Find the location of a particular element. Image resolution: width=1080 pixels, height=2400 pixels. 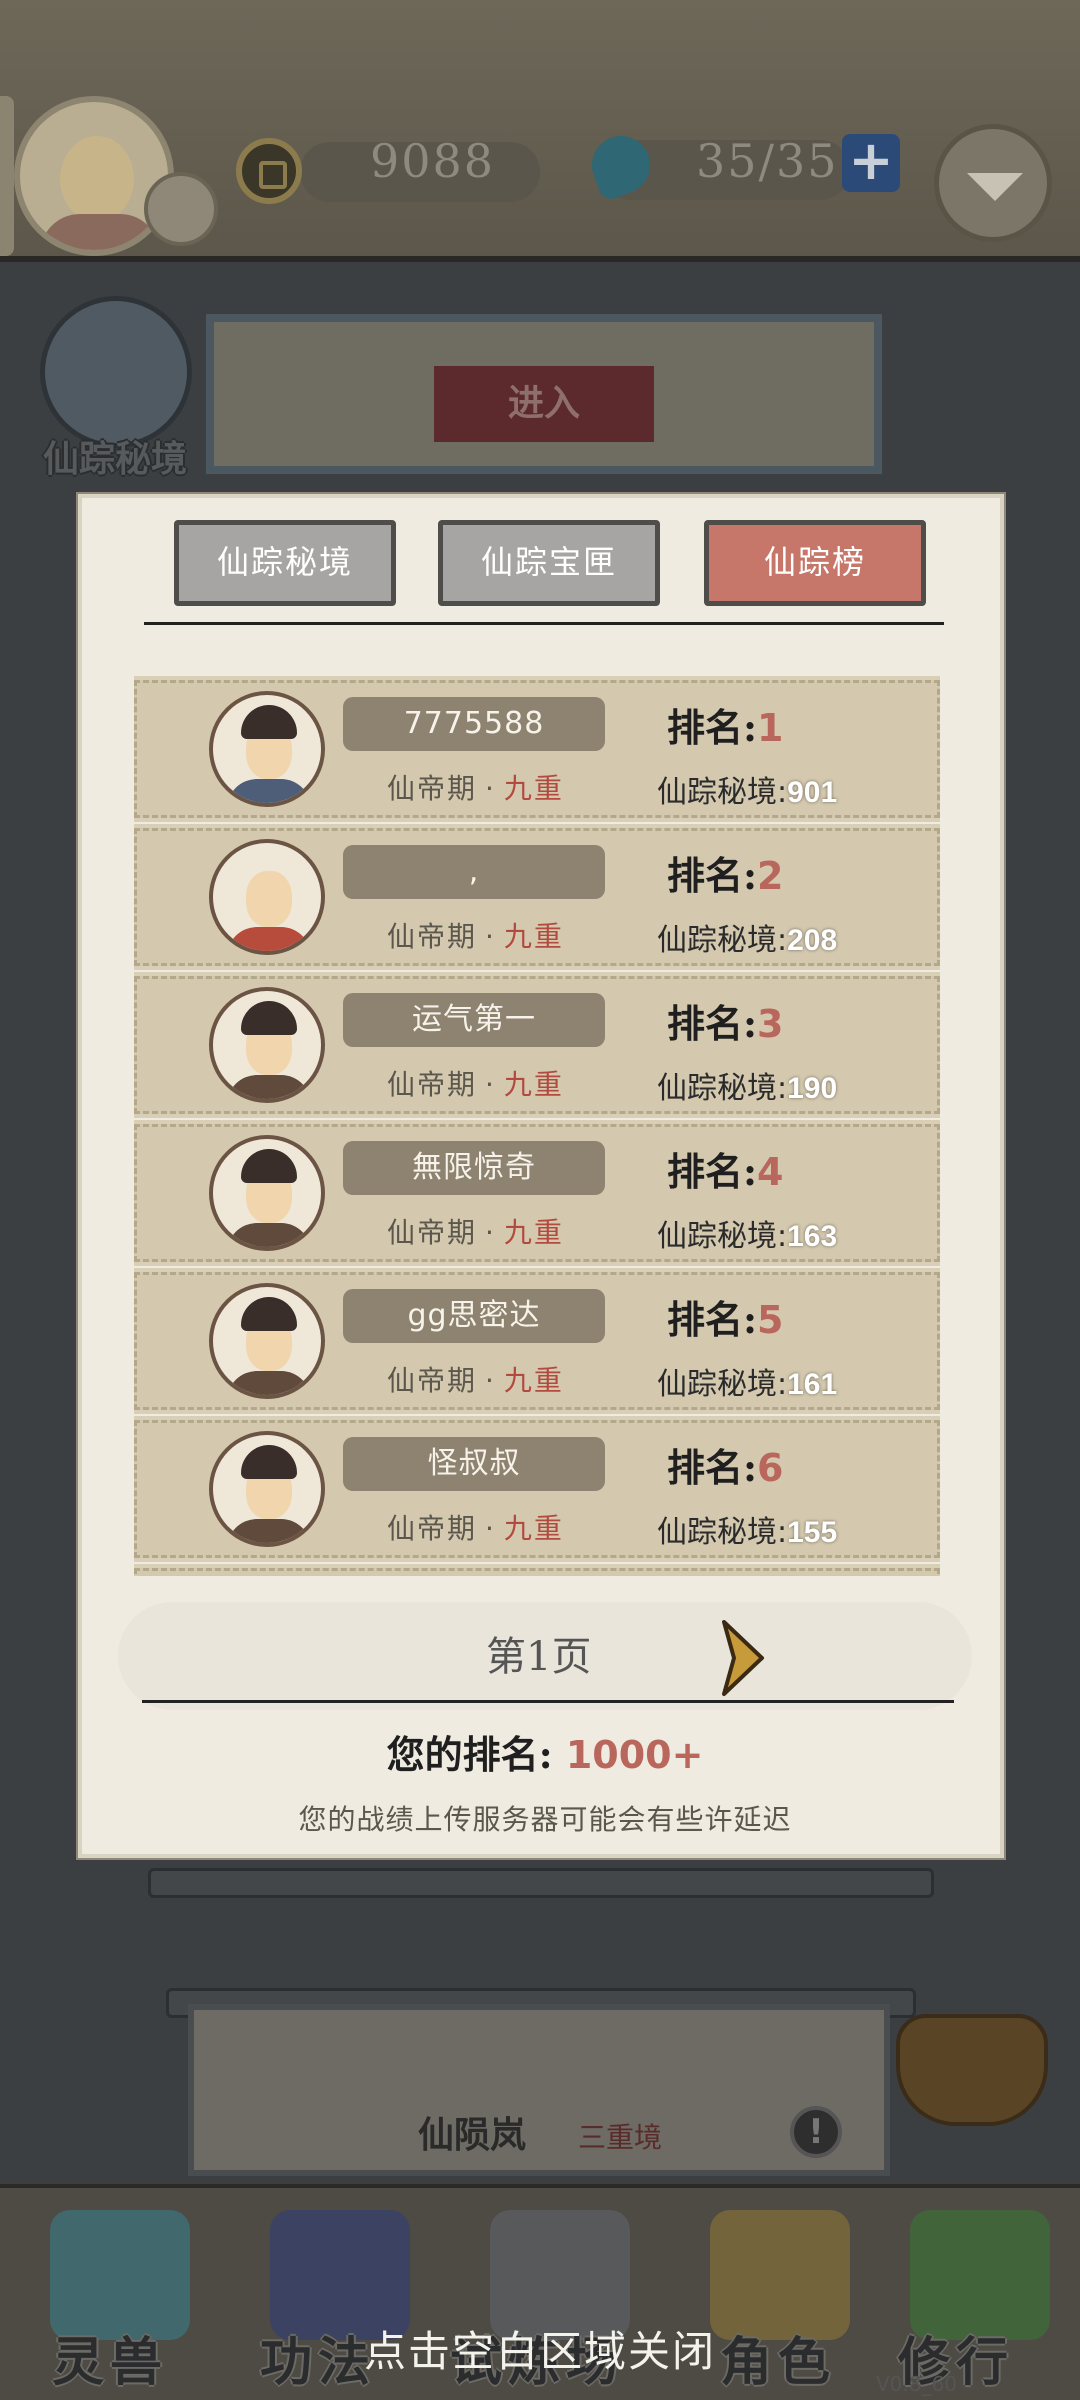

cauldron-icon is located at coordinates (972, 2070).